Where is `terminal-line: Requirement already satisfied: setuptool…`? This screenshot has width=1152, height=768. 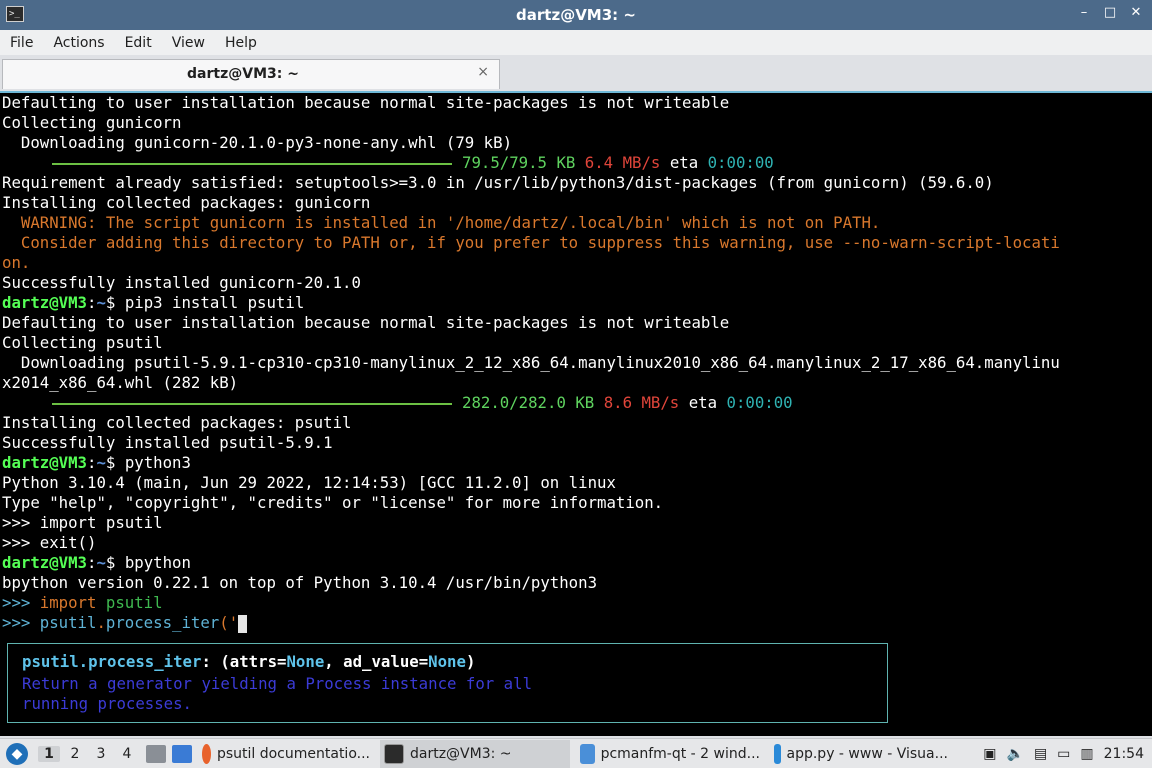
terminal-line: Requirement already satisfied: setuptool… is located at coordinates (498, 182).